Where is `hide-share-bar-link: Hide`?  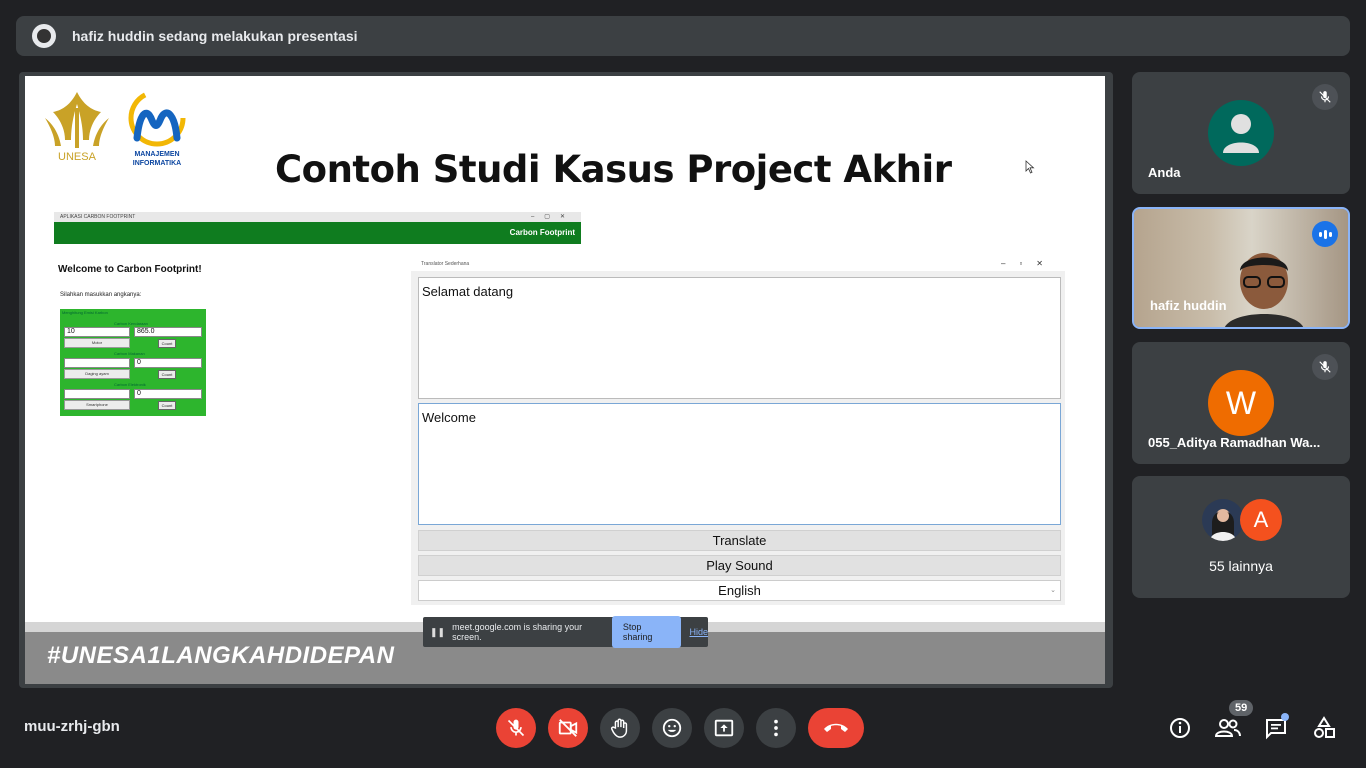 hide-share-bar-link: Hide is located at coordinates (698, 632).